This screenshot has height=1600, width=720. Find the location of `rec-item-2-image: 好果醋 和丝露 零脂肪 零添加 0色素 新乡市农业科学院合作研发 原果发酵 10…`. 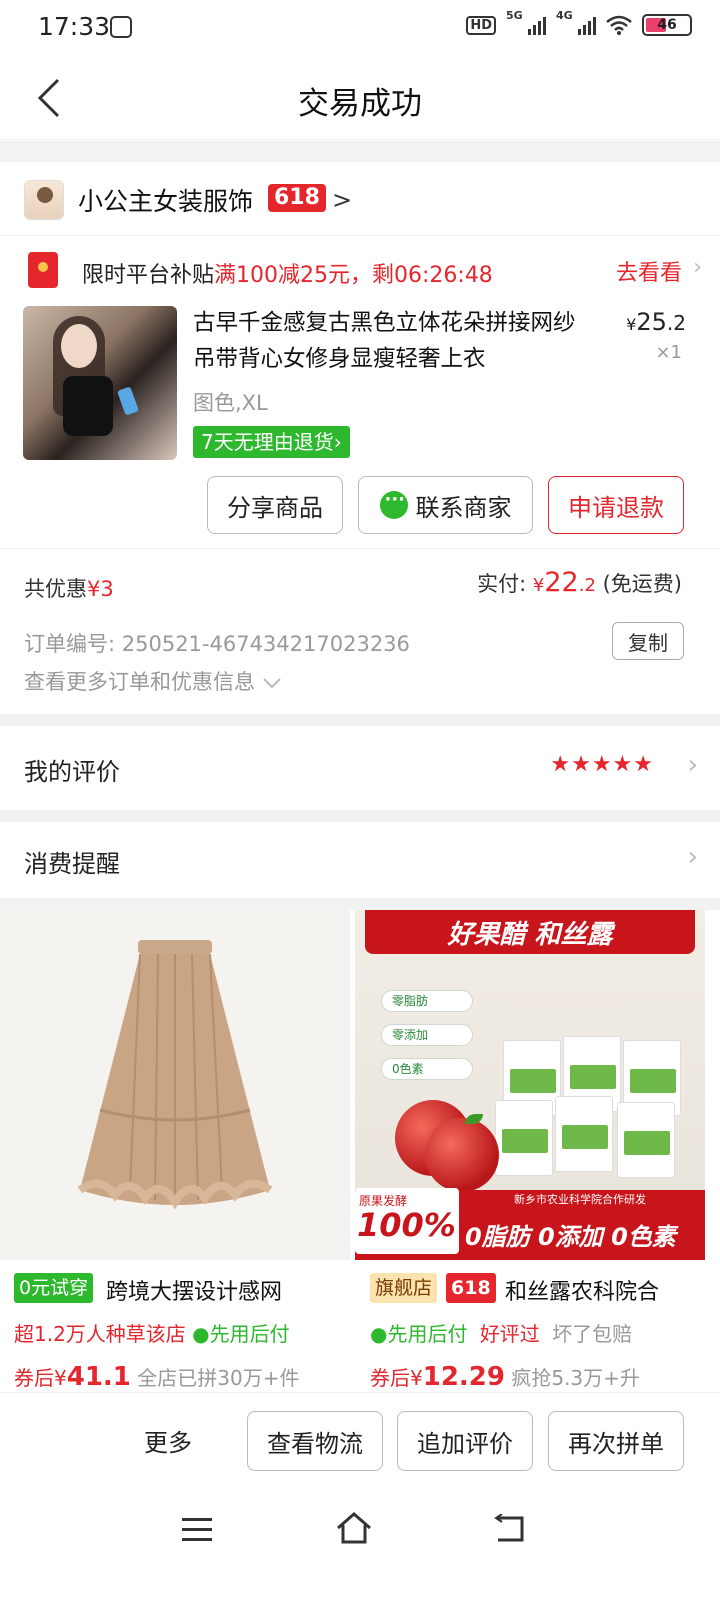

rec-item-2-image: 好果醋 和丝露 零脂肪 零添加 0色素 新乡市农业科学院合作研发 原果发酵 10… is located at coordinates (530, 1085).